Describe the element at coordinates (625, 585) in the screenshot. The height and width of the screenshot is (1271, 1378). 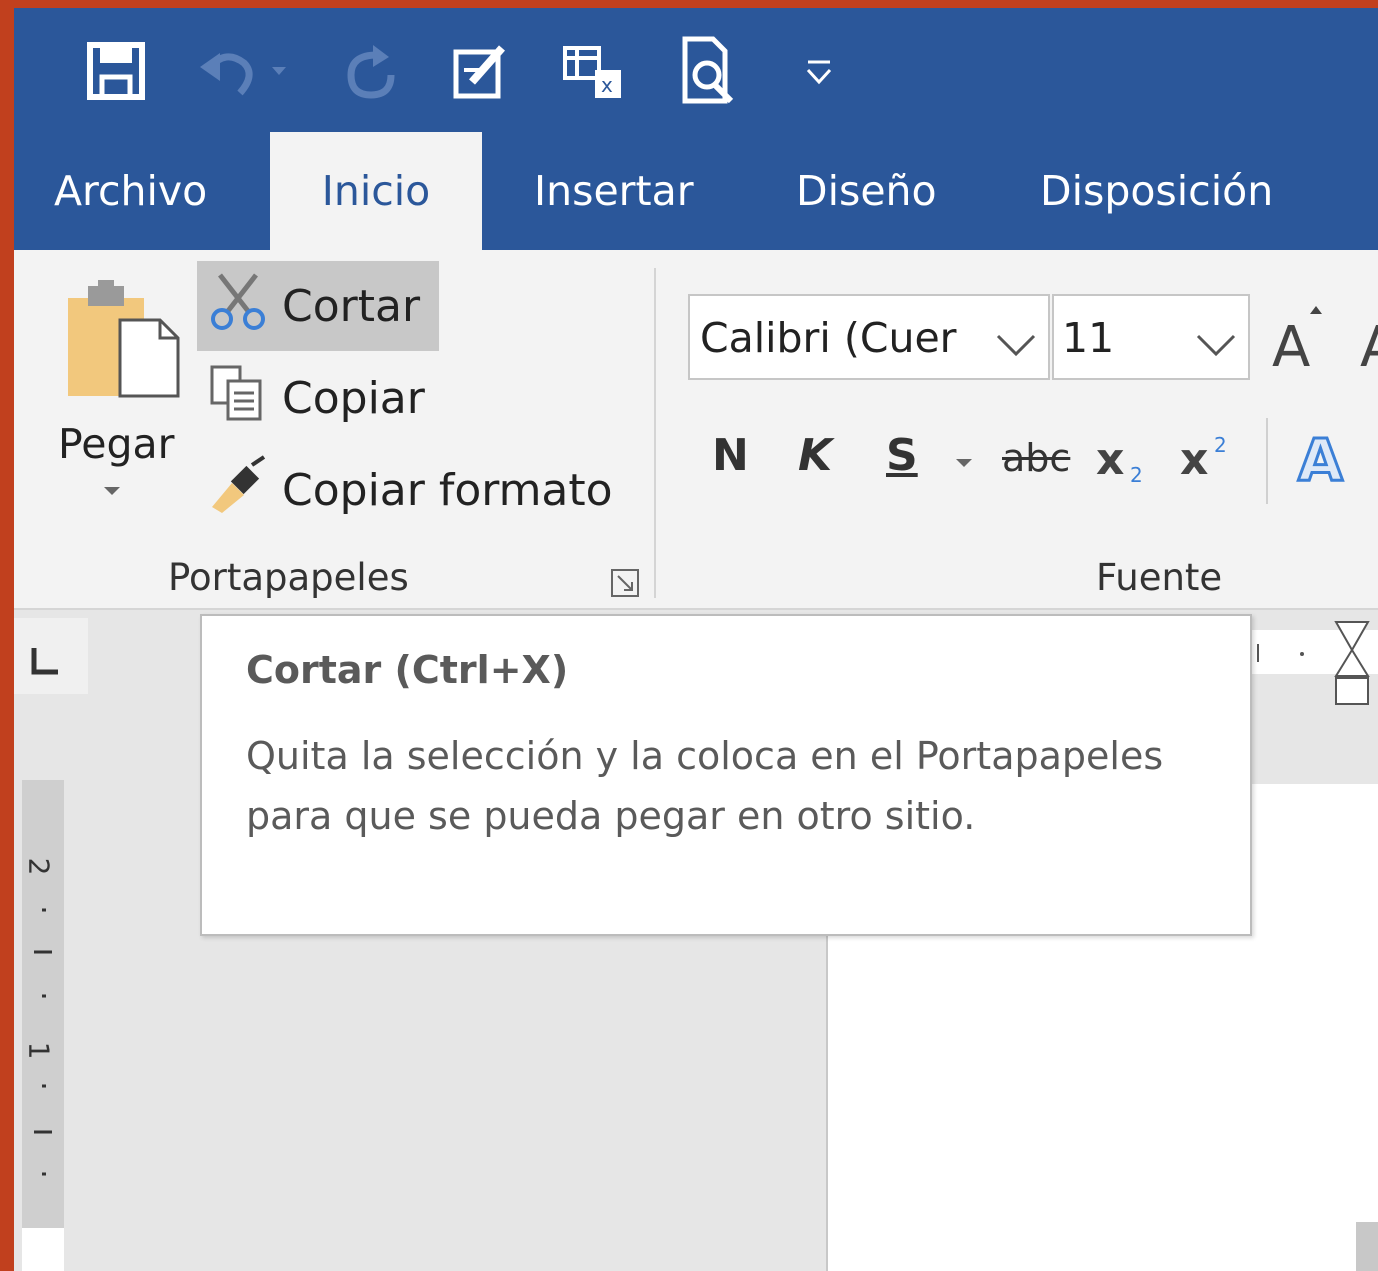
I see `clipboard-launcher-icon` at that location.